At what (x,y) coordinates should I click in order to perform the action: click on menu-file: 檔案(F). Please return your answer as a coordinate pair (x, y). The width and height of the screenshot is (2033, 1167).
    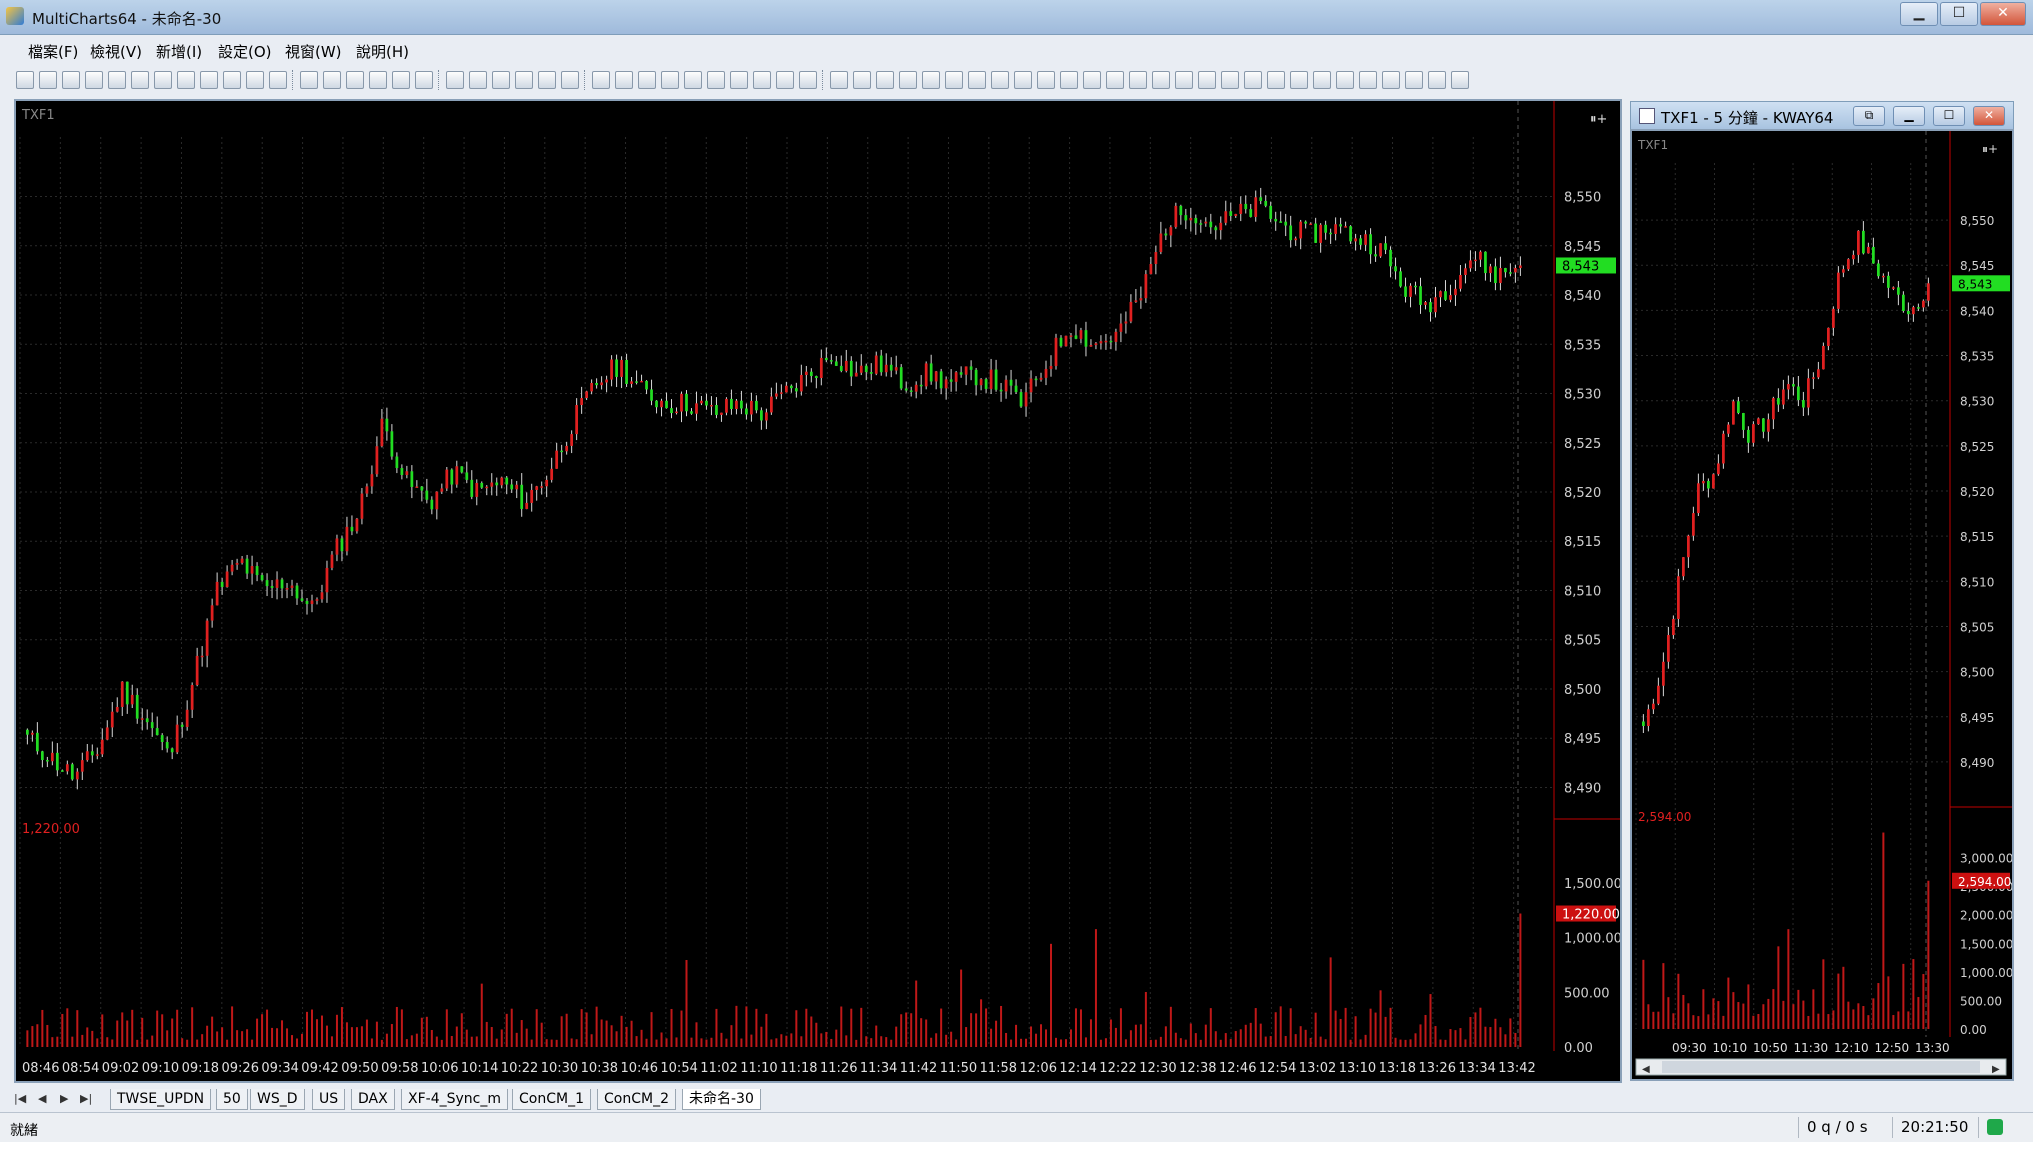
    Looking at the image, I should click on (53, 51).